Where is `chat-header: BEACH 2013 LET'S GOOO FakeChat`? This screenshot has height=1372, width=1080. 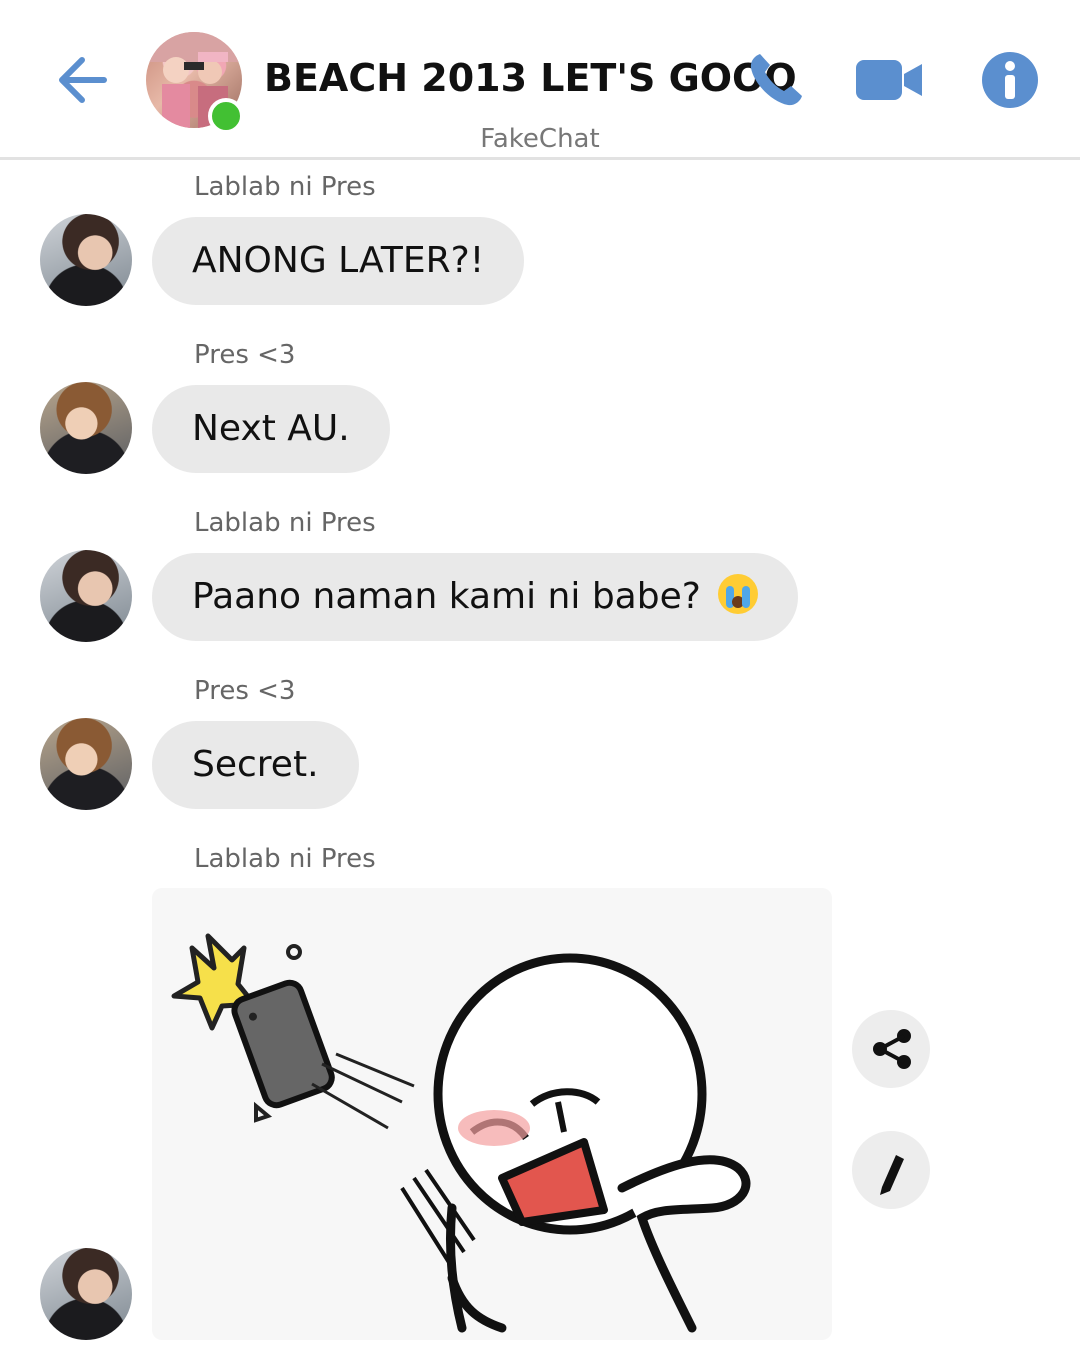 chat-header: BEACH 2013 LET'S GOOO FakeChat is located at coordinates (540, 79).